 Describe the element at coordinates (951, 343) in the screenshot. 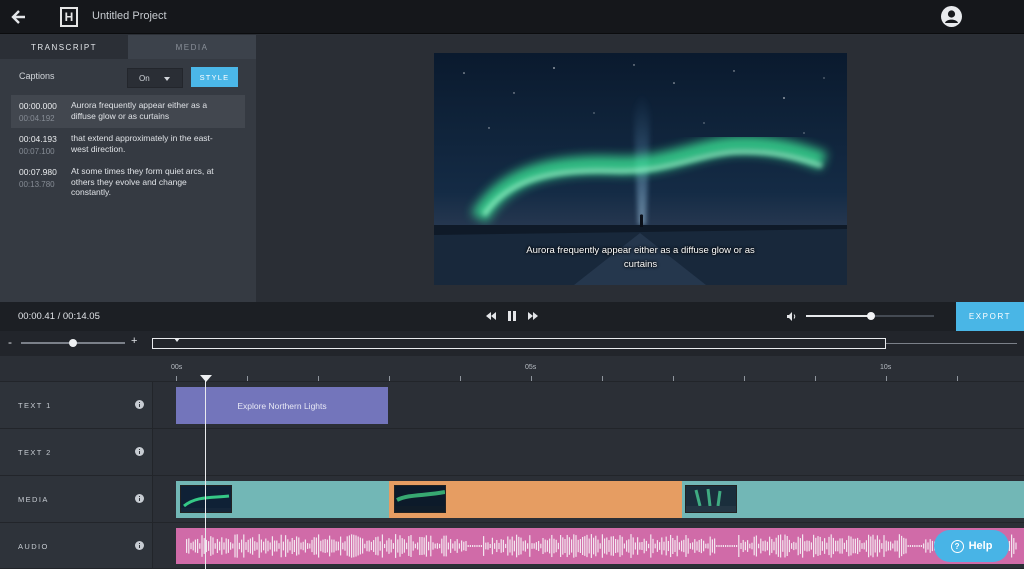

I see `overview-track` at that location.